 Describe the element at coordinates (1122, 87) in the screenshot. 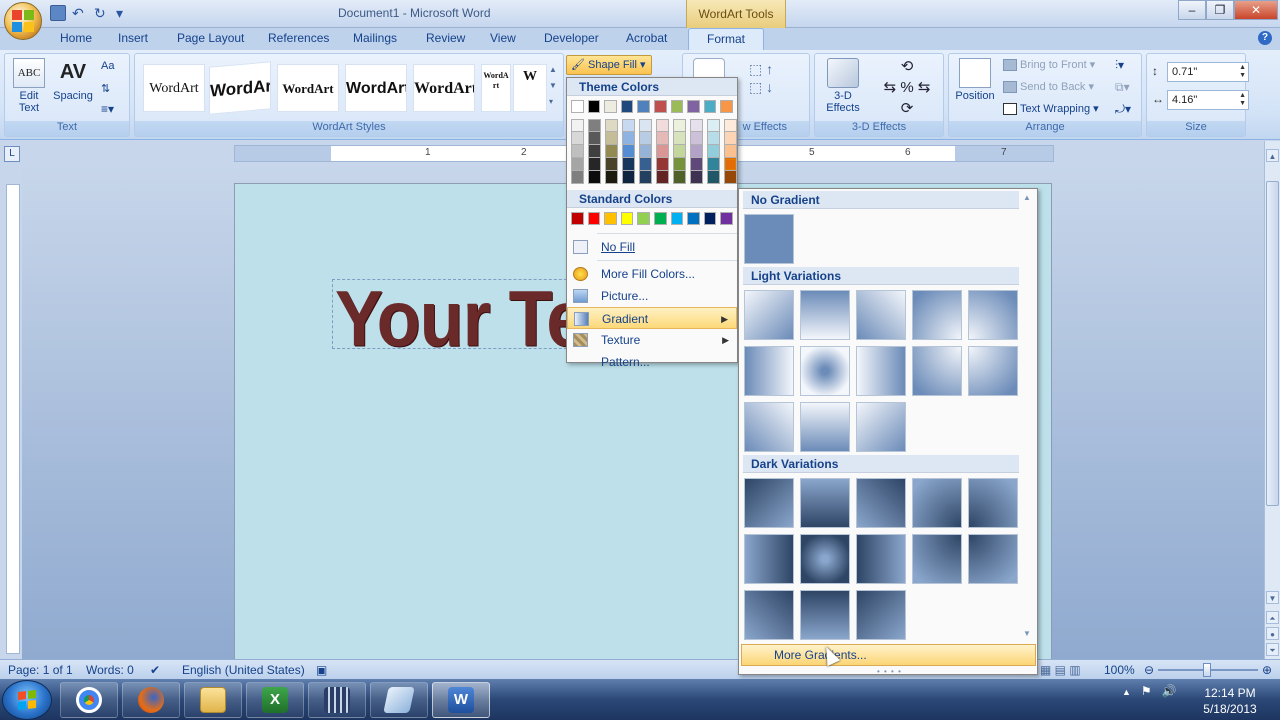

I see `group-button: ⧉▾` at that location.